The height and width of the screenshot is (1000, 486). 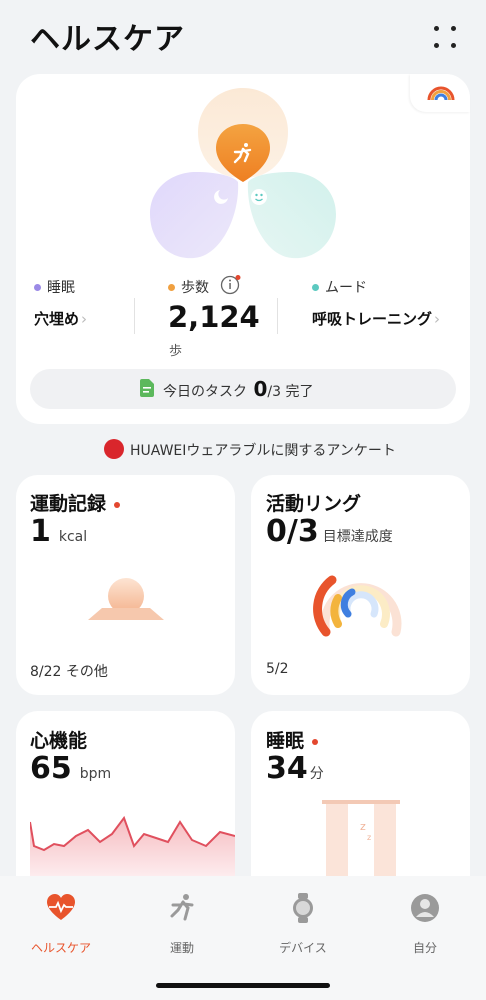 What do you see at coordinates (61, 907) in the screenshot?
I see `heart-pulse-icon` at bounding box center [61, 907].